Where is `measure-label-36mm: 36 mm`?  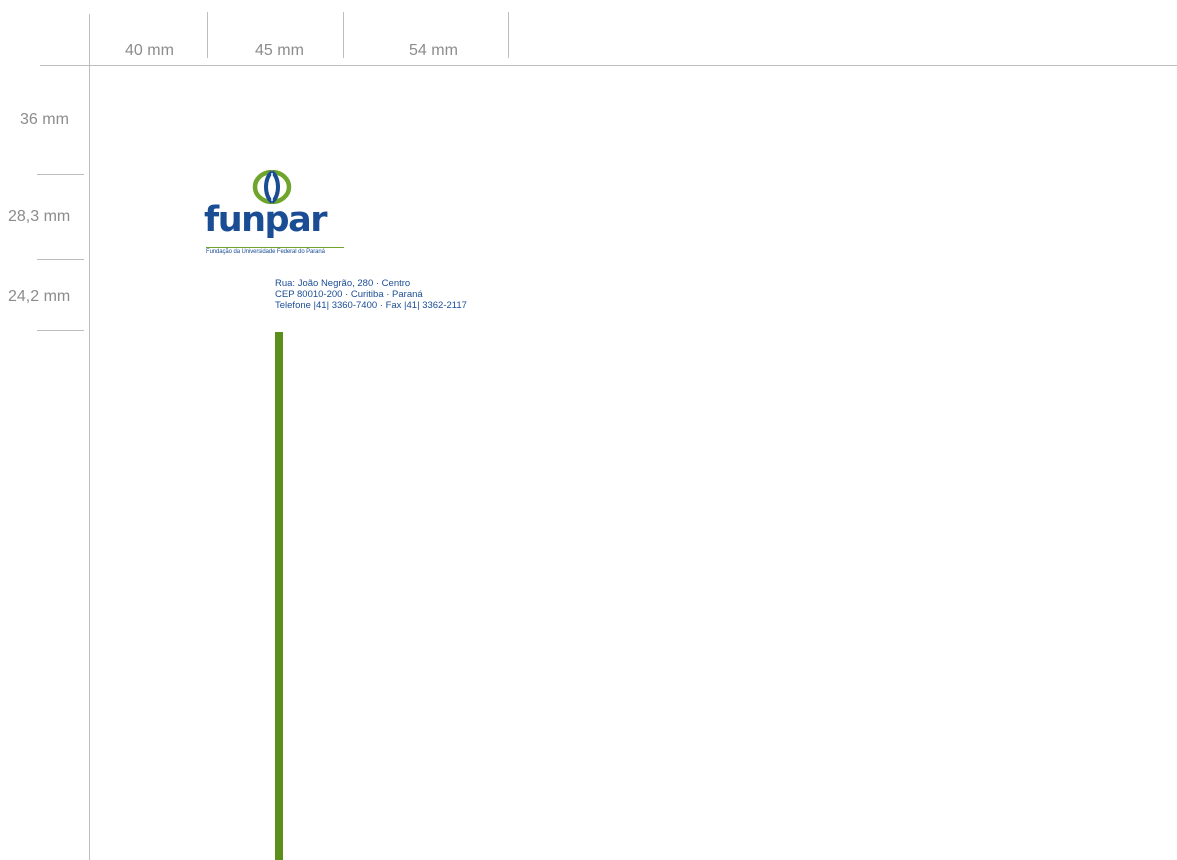
measure-label-36mm: 36 mm is located at coordinates (44, 119).